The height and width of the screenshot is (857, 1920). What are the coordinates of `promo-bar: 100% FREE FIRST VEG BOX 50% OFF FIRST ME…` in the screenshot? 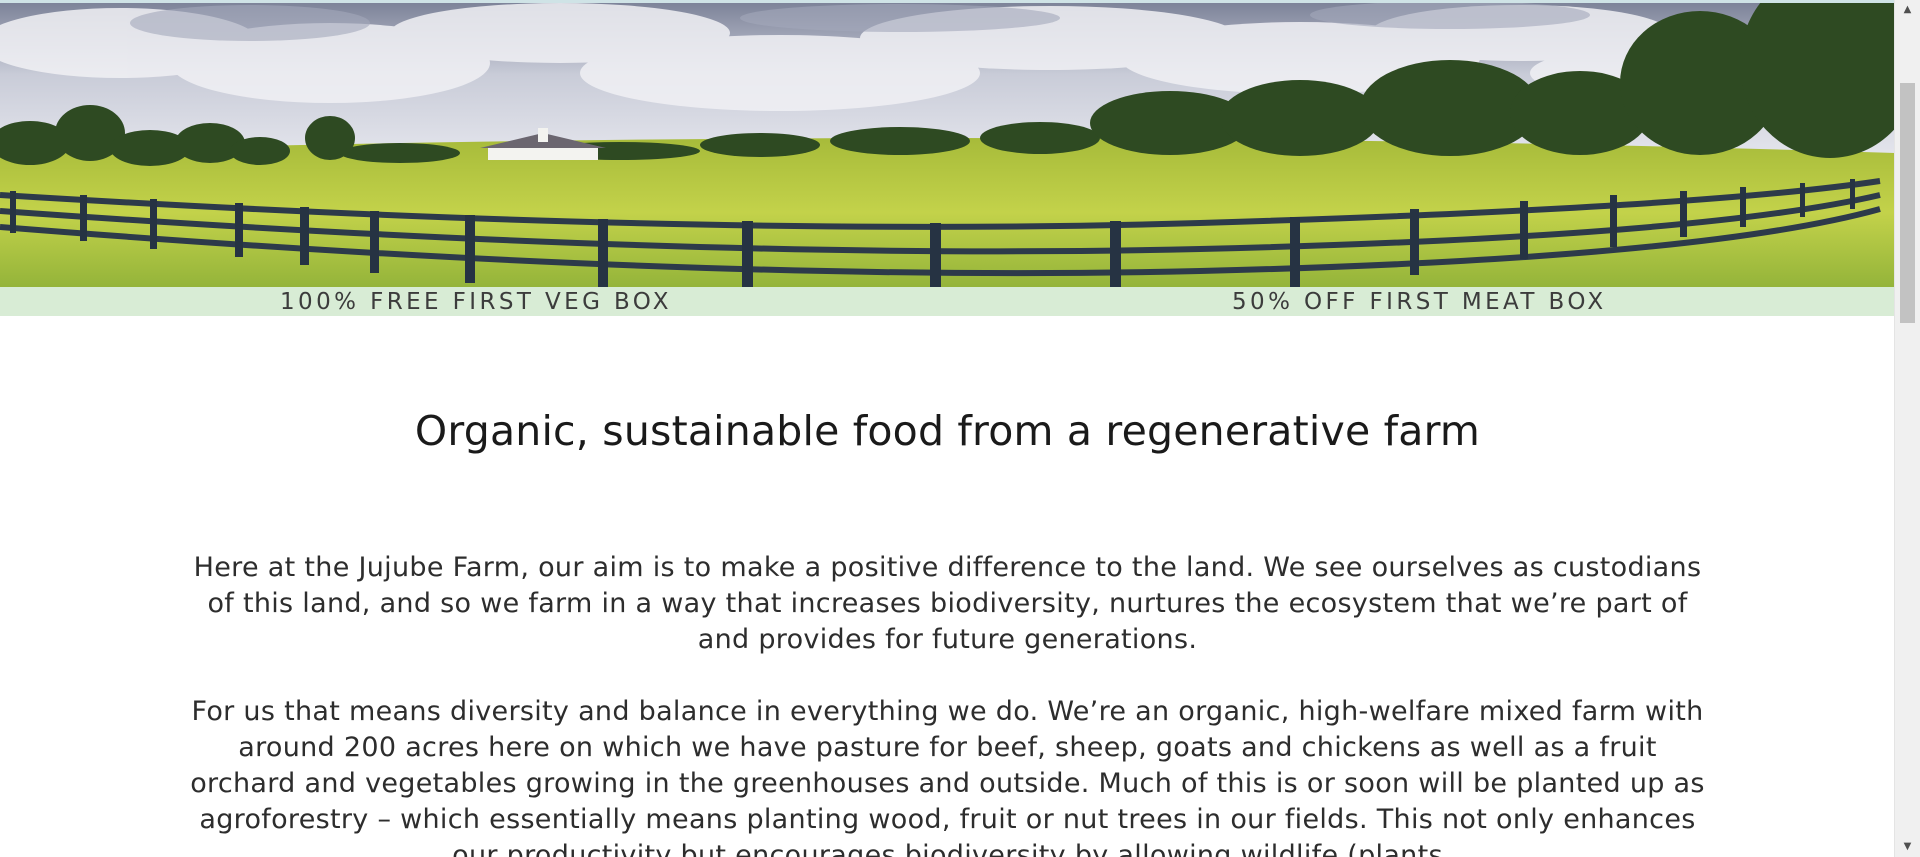 It's located at (947, 301).